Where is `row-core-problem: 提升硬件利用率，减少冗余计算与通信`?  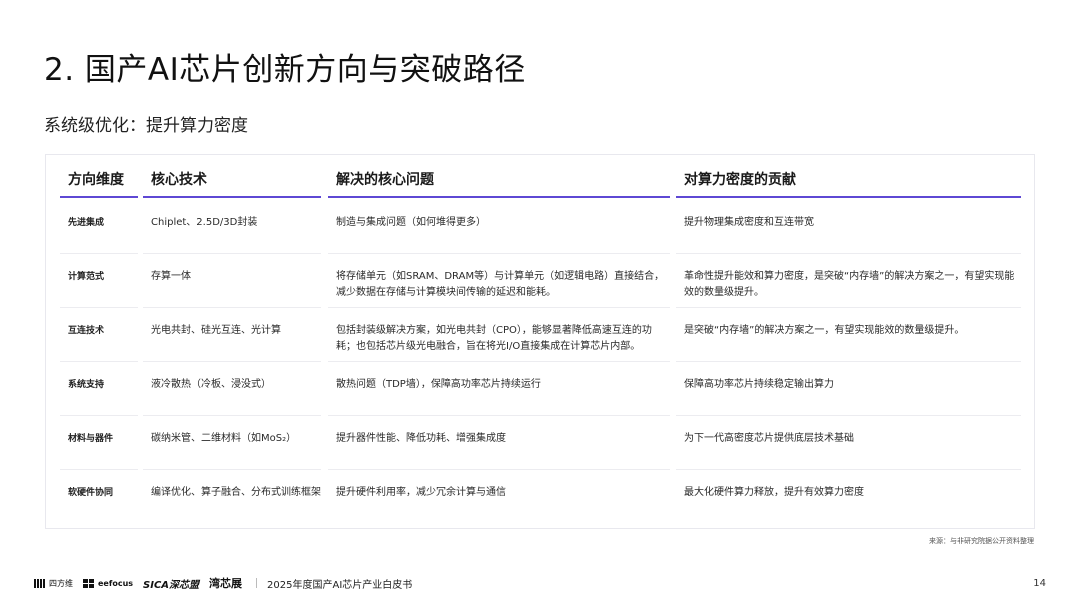
row-core-problem: 提升硬件利用率，减少冗余计算与通信 is located at coordinates (421, 492).